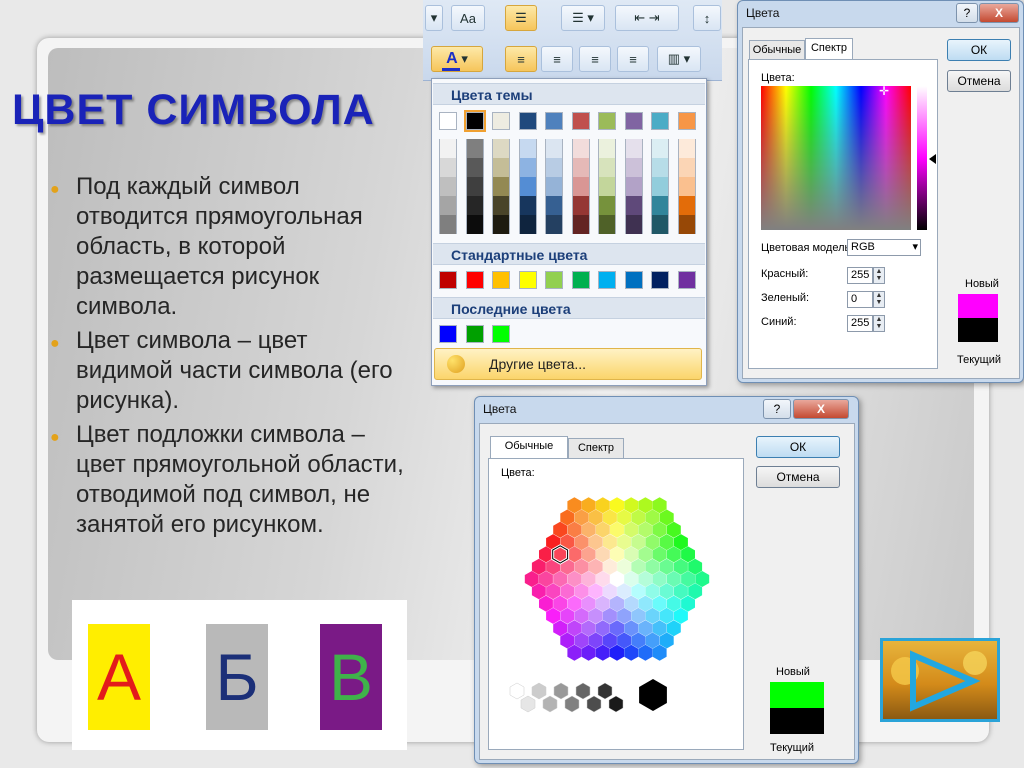  What do you see at coordinates (679, 59) in the screenshot?
I see `columns-button: ▥ ▾` at bounding box center [679, 59].